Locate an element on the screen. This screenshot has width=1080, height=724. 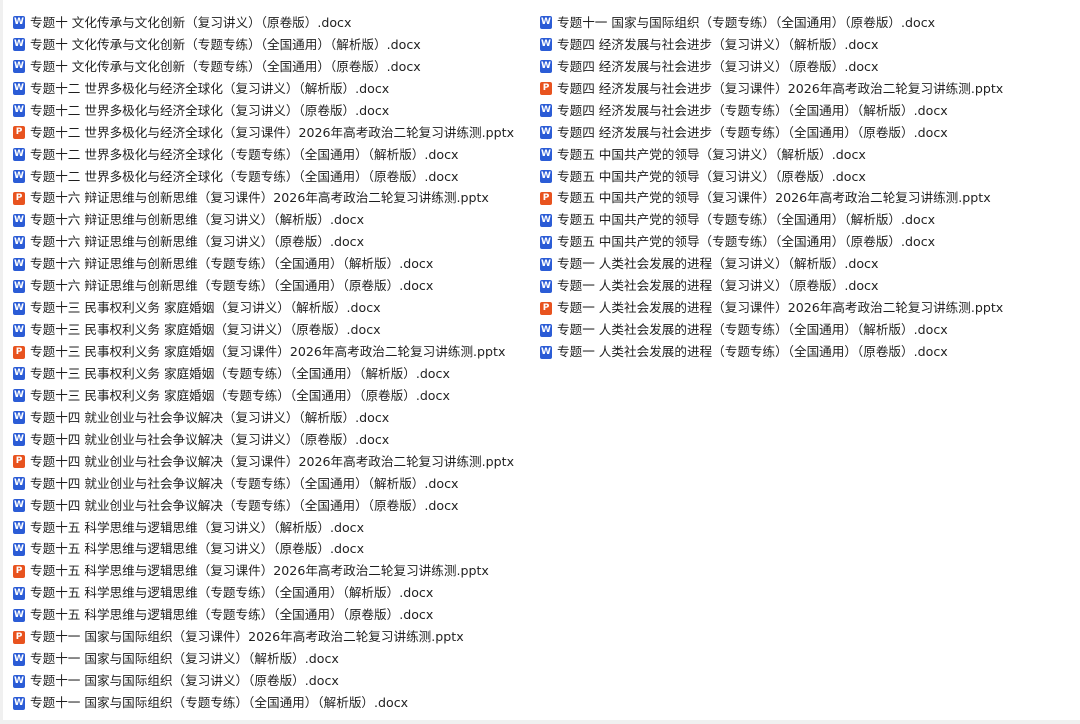
file-item: W 专题一 人类社会发展的进程（复习讲义）（原卷版）.docx is located at coordinates (805, 286).